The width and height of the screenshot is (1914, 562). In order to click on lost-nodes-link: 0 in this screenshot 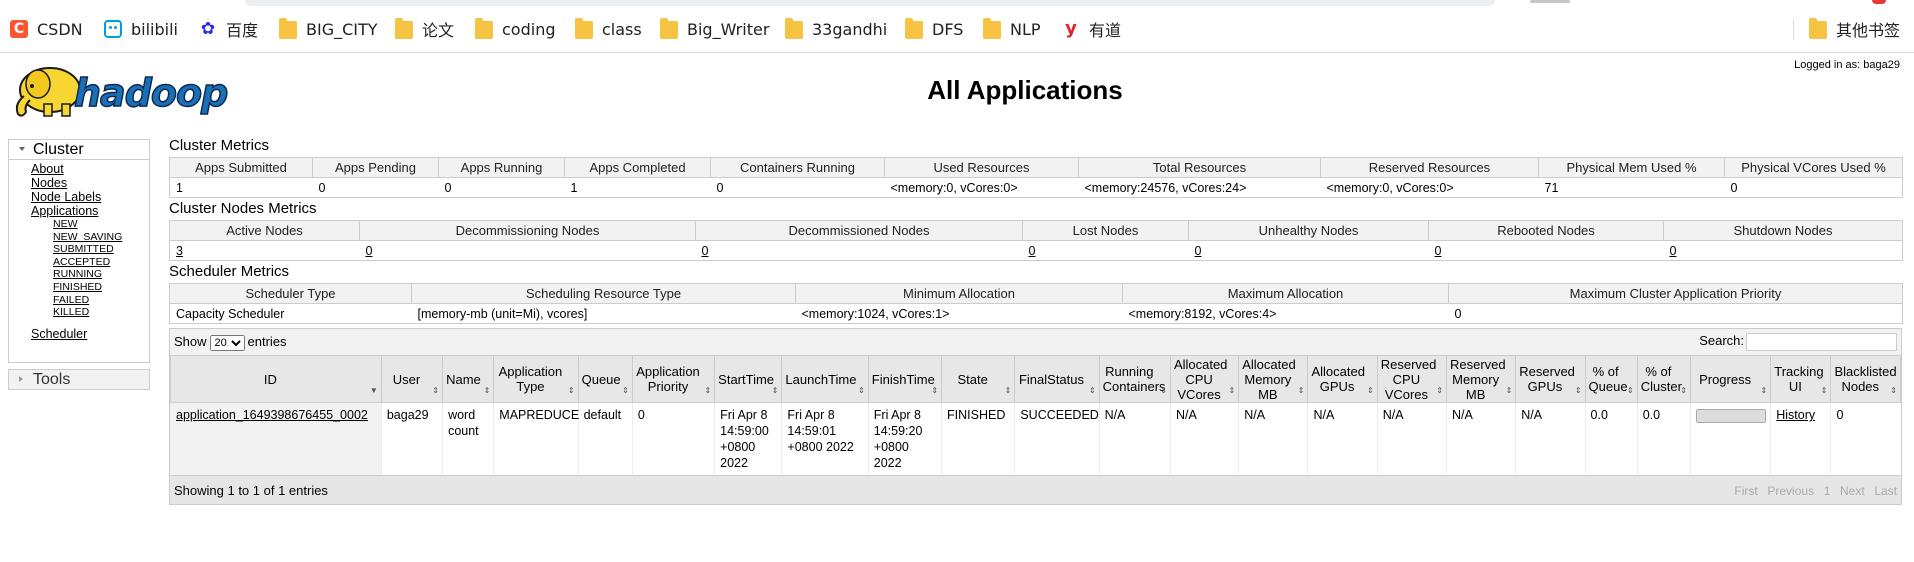, I will do `click(1032, 251)`.